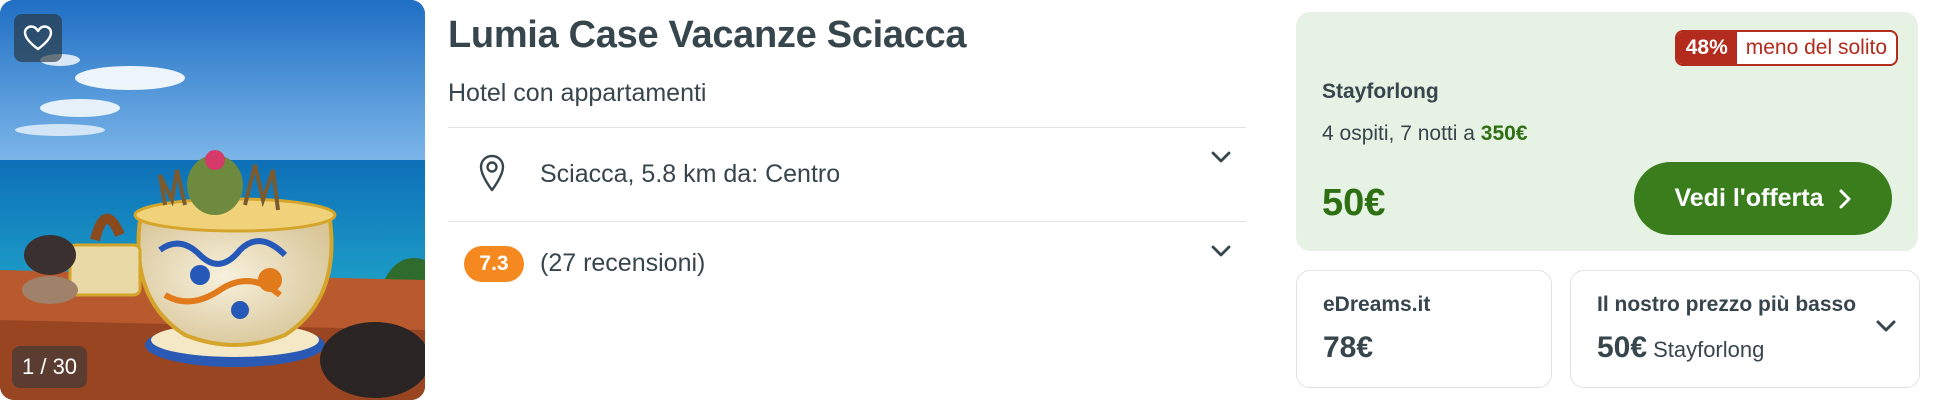 This screenshot has width=1948, height=400. I want to click on alt-offer-provider: eDreams.it, so click(1377, 304).